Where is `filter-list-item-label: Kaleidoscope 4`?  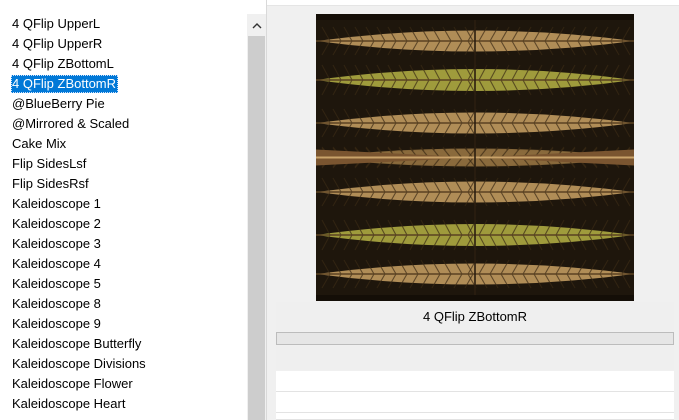
filter-list-item-label: Kaleidoscope 4 is located at coordinates (56, 263).